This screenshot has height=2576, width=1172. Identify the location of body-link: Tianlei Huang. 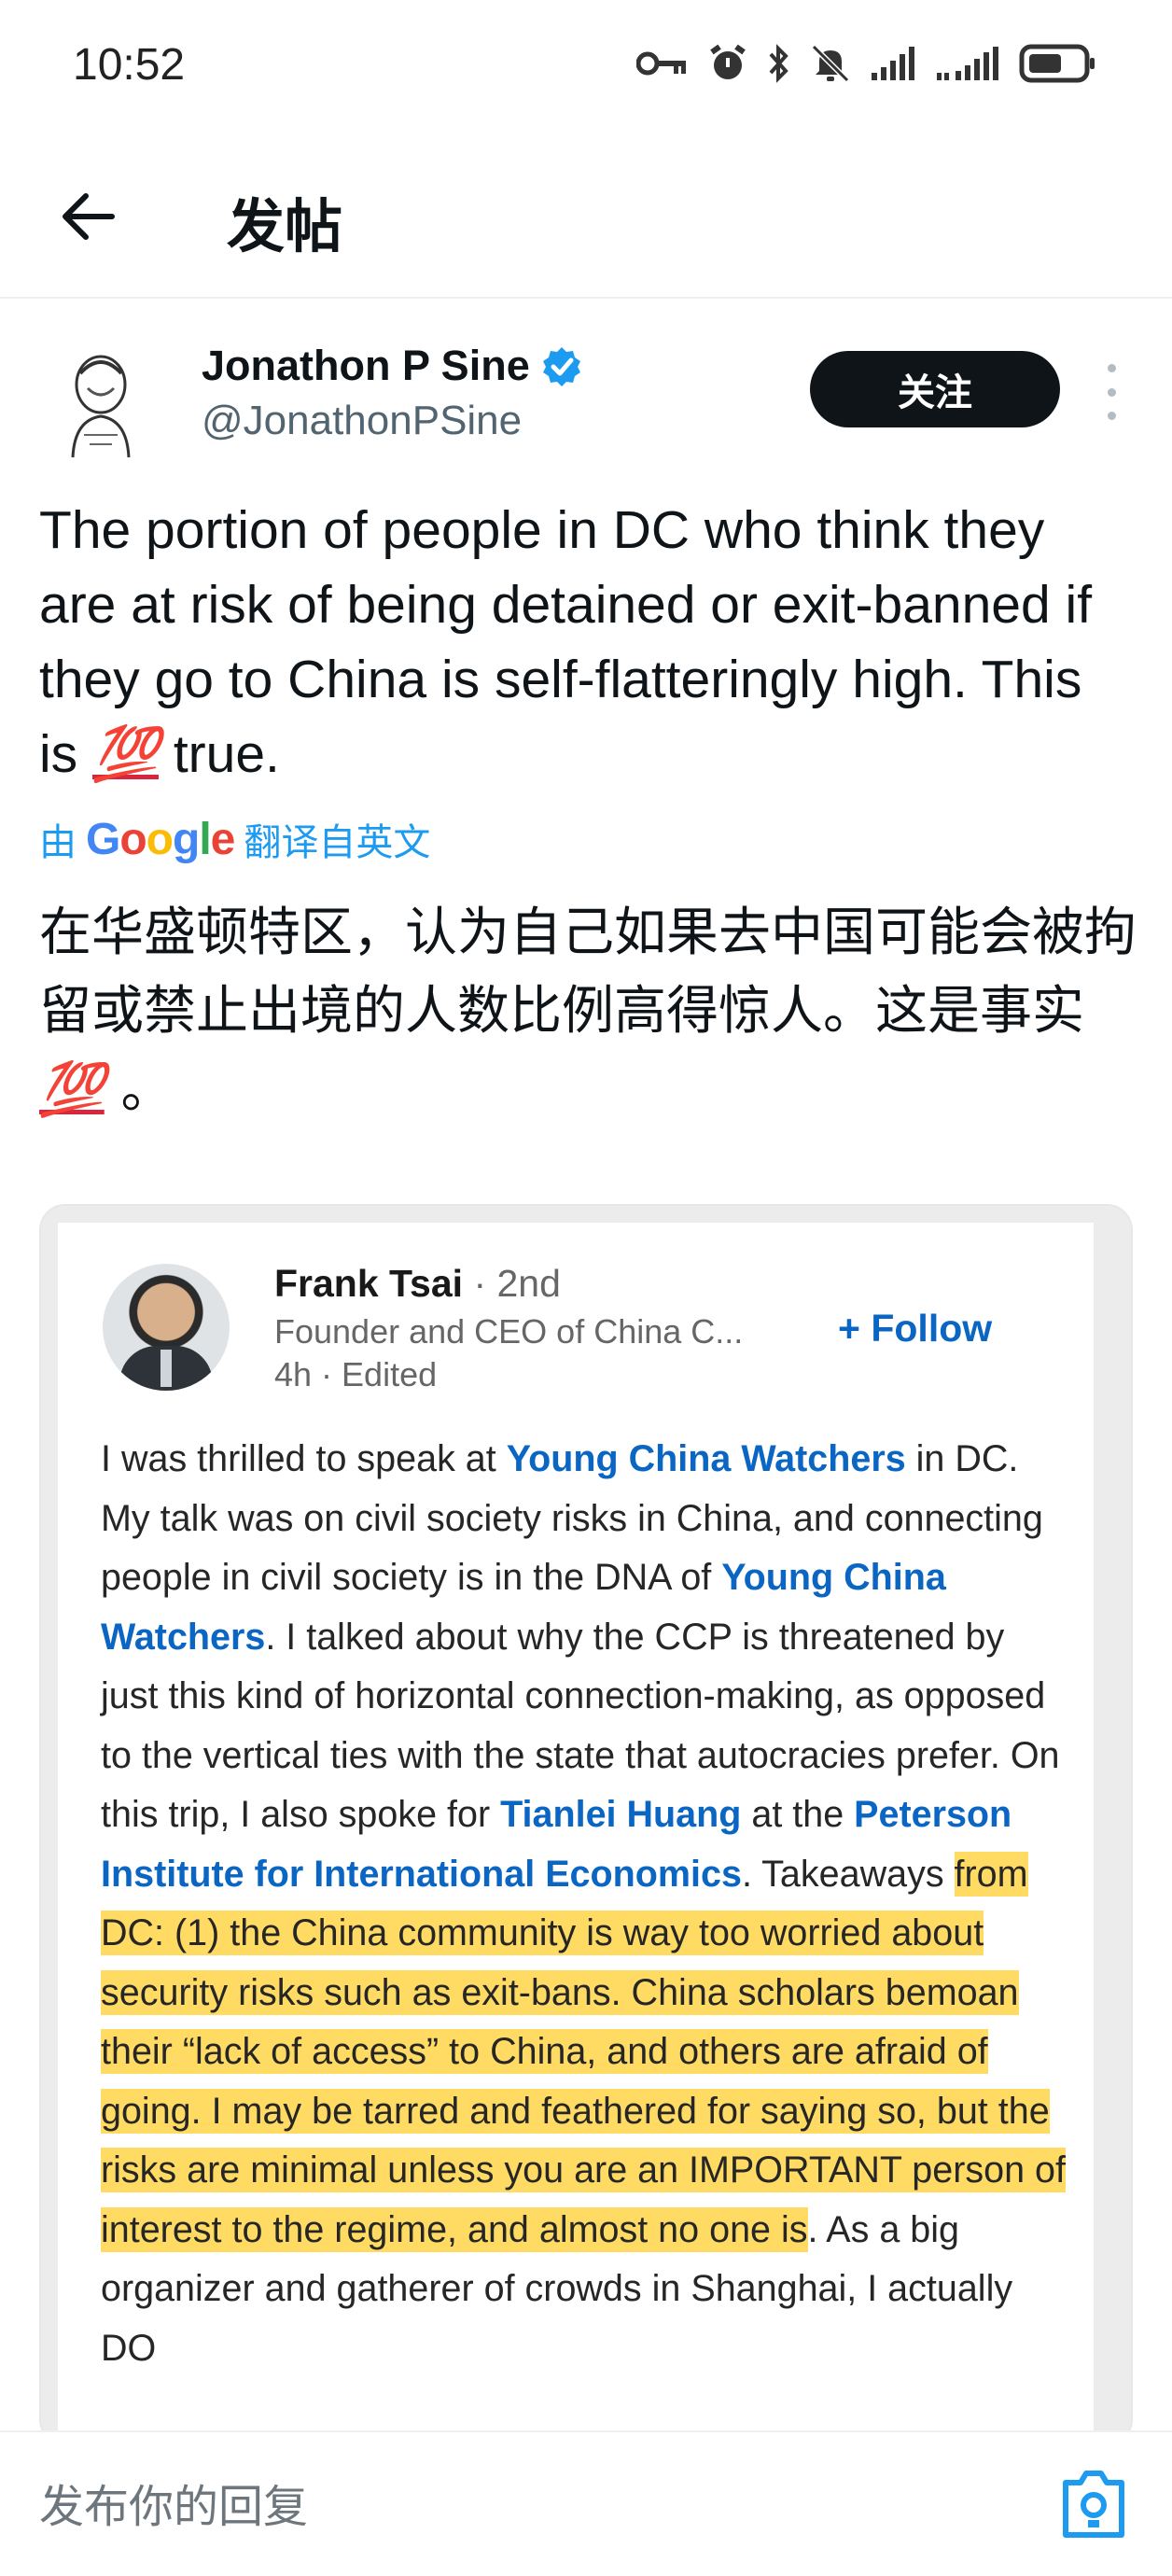
(621, 1814).